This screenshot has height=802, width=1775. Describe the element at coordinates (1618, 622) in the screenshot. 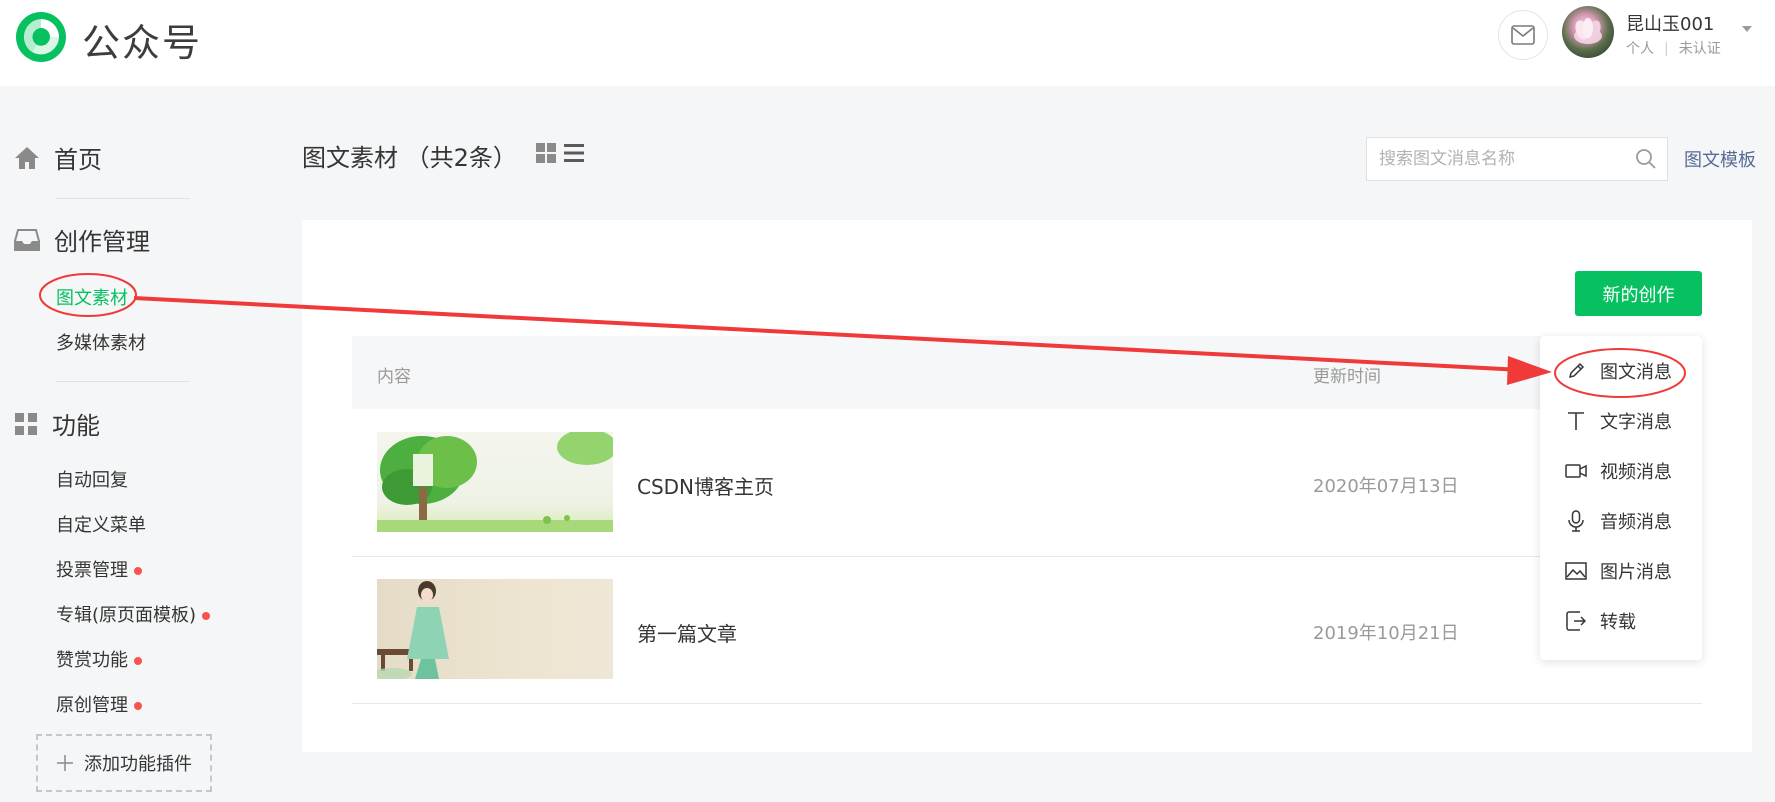

I see `menu-item-label: 转载` at that location.